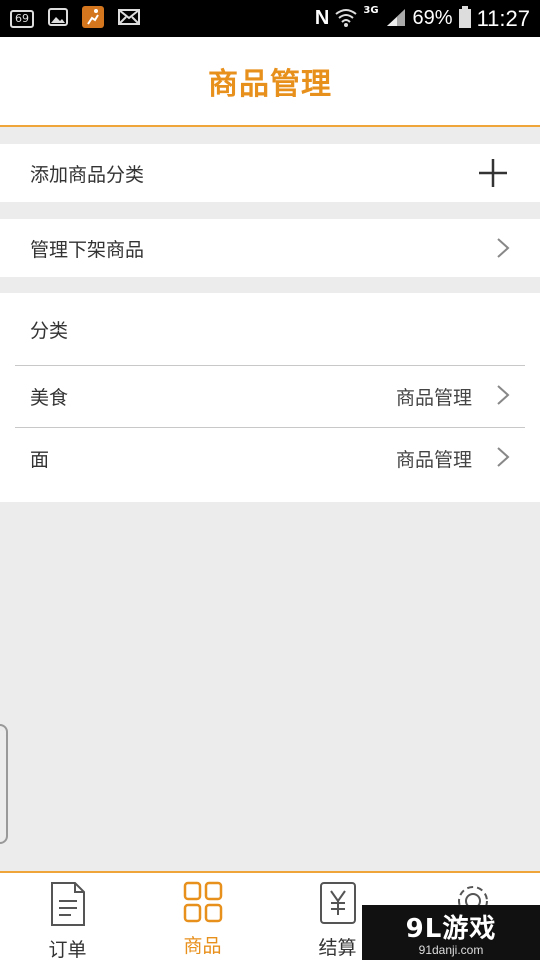  I want to click on wifi-icon, so click(346, 19).